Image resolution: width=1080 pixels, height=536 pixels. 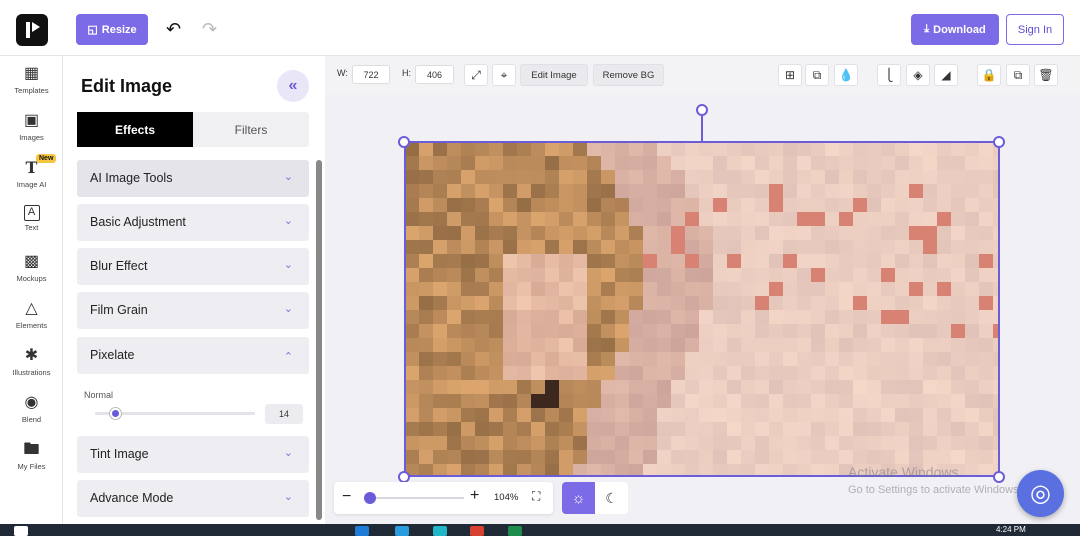 What do you see at coordinates (193, 310) in the screenshot?
I see `section-film-grain: Film Grain ⌄` at bounding box center [193, 310].